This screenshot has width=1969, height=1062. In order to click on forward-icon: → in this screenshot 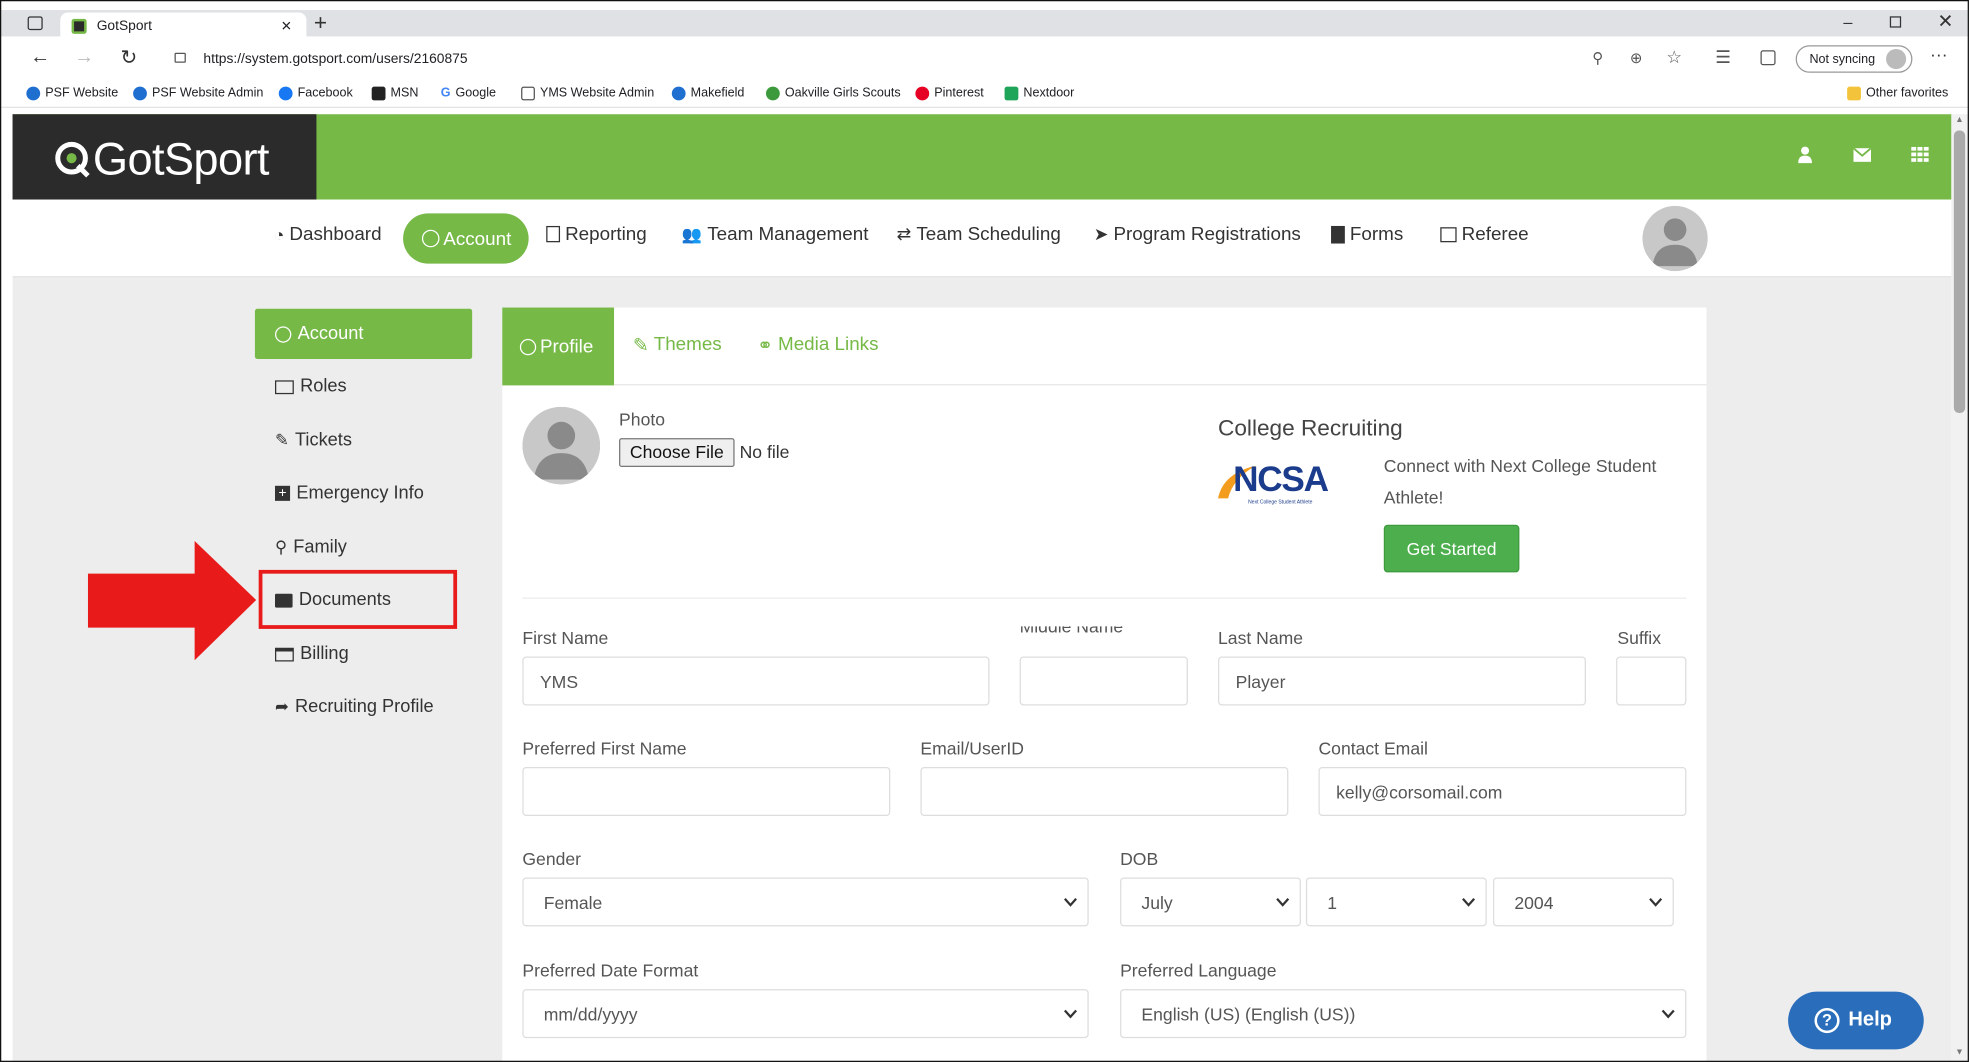, I will do `click(84, 57)`.